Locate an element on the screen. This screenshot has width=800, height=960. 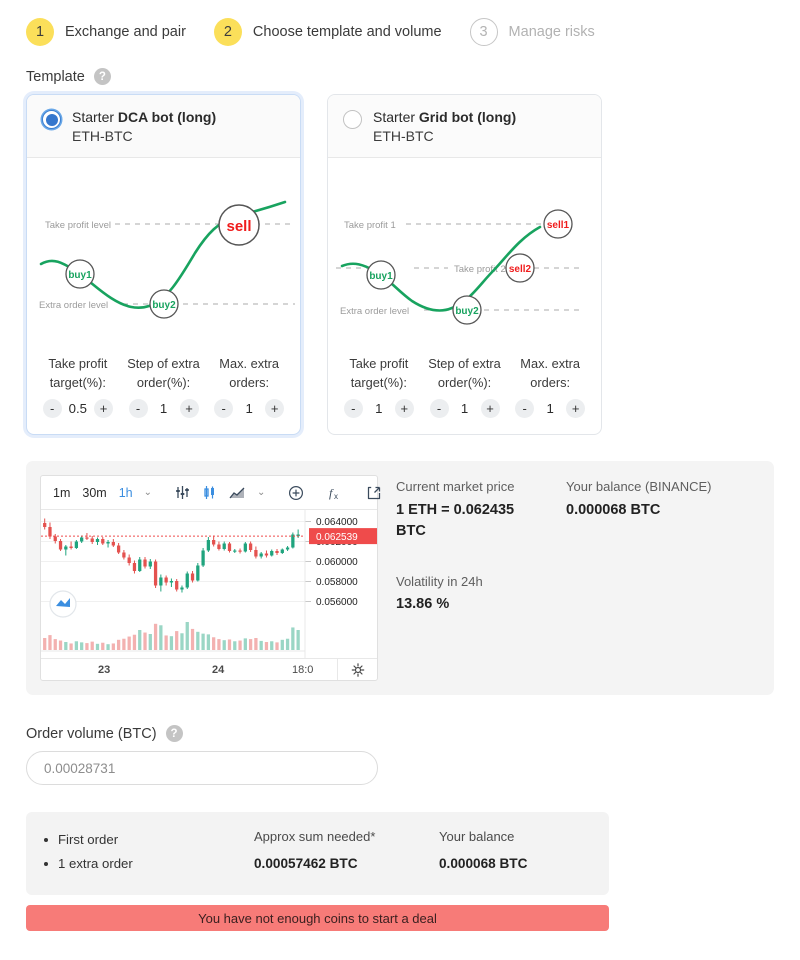
interval-group: 1m 30m 1h ⌄ is located at coordinates (102, 492).